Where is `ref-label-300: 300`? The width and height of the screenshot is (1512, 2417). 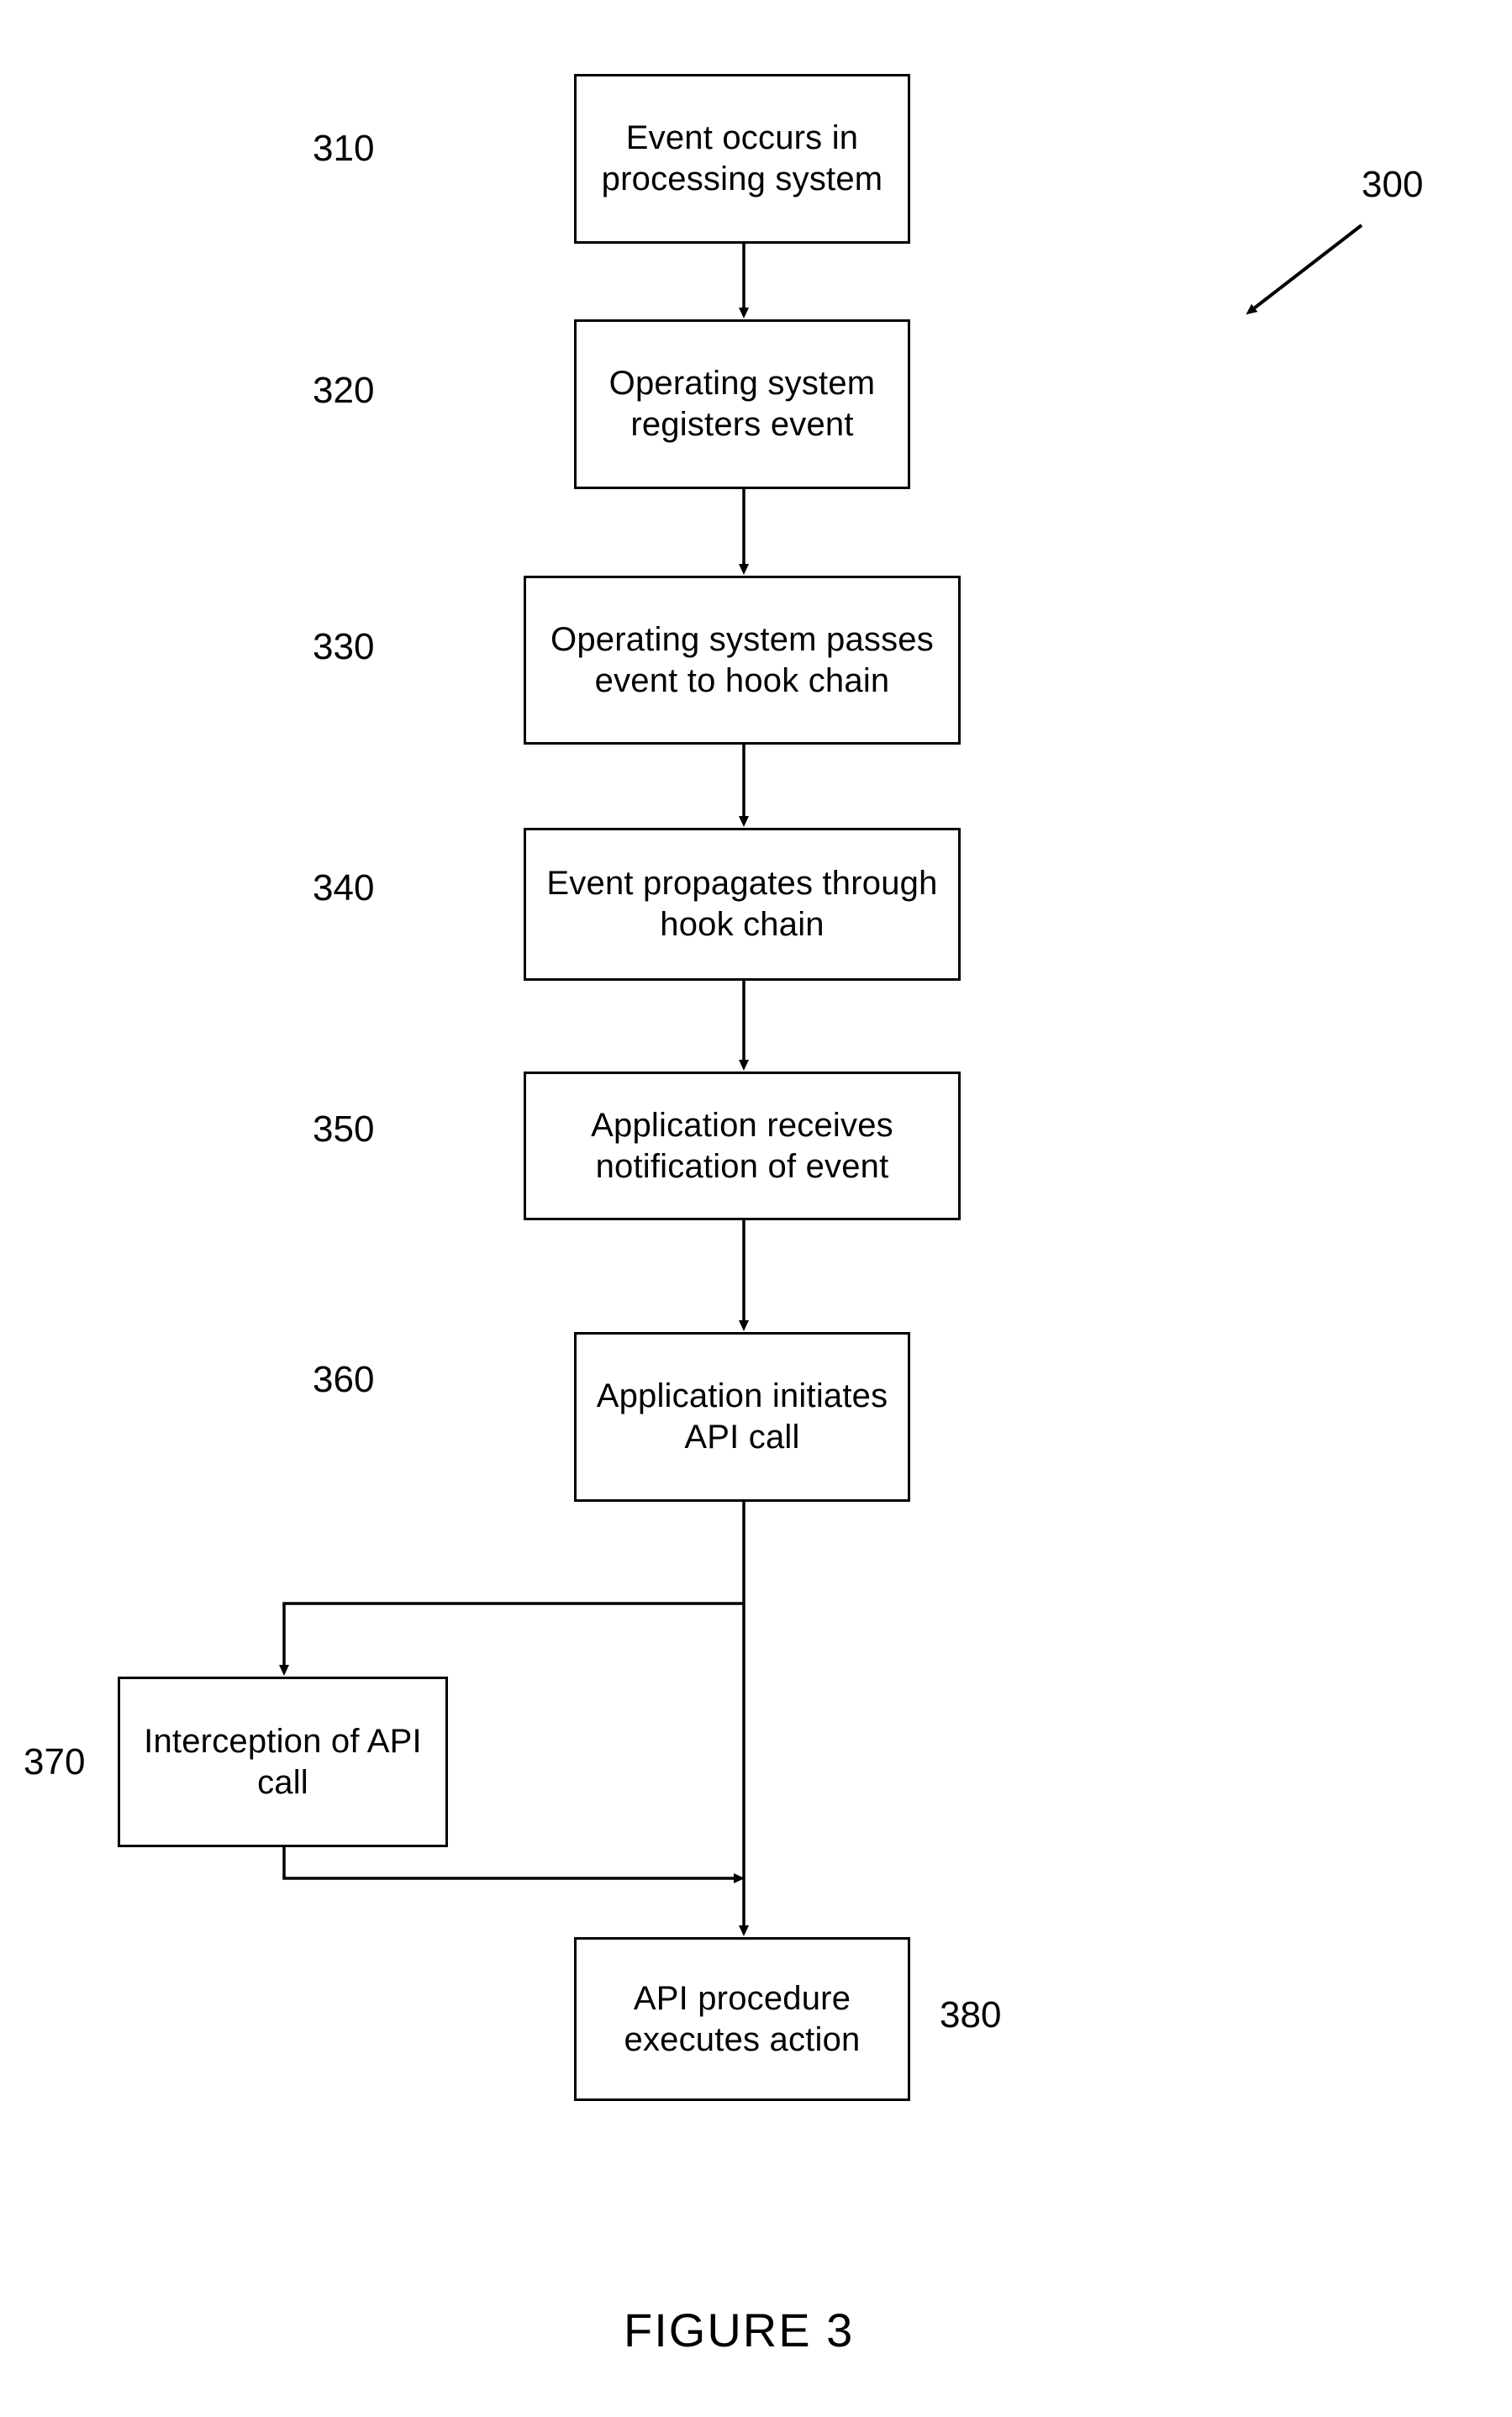 ref-label-300: 300 is located at coordinates (1393, 184).